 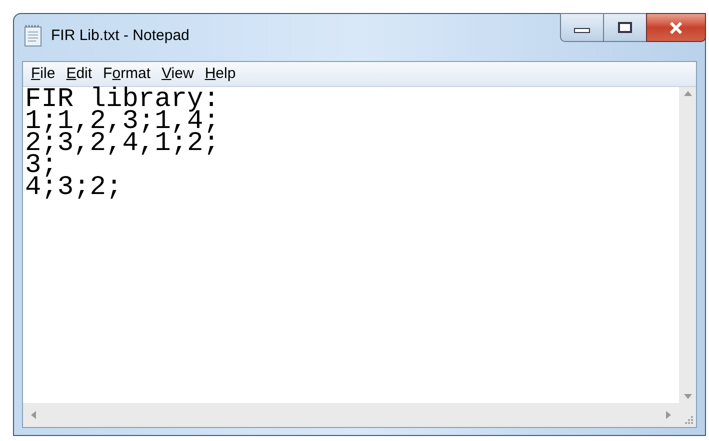 What do you see at coordinates (582, 27) in the screenshot?
I see `minimize-button` at bounding box center [582, 27].